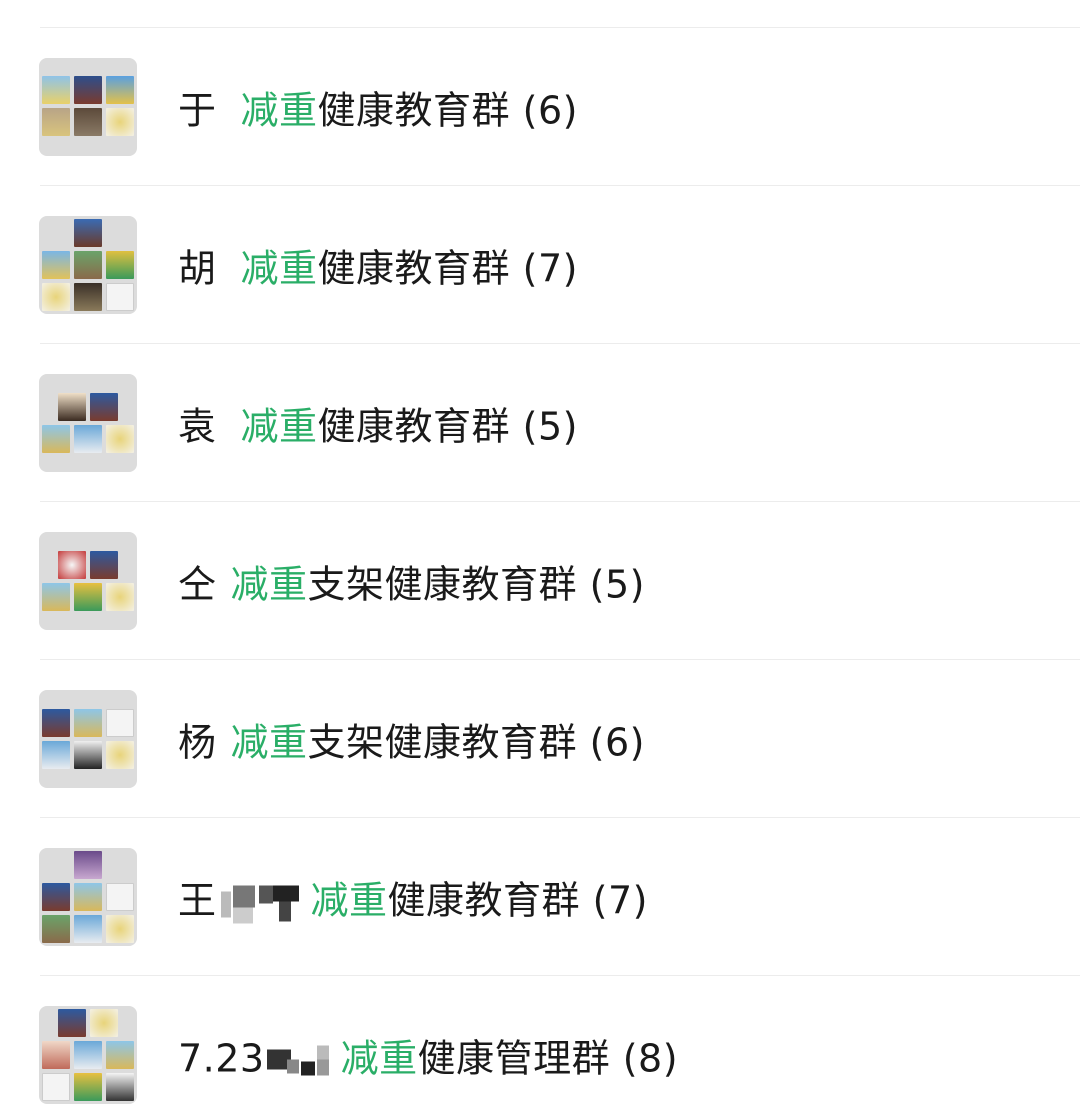 Image resolution: width=1080 pixels, height=1118 pixels. I want to click on group-name: 王 减重健康教育群 (7), so click(413, 897).